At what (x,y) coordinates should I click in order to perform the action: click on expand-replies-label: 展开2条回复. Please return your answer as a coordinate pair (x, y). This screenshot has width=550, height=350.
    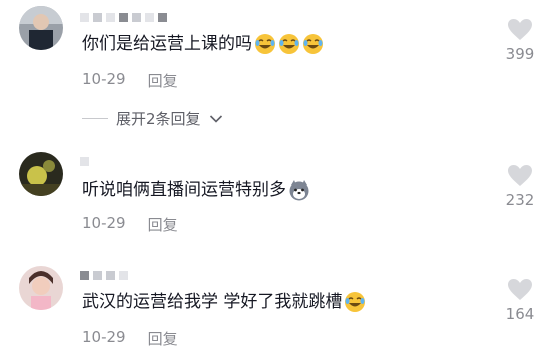
    Looking at the image, I should click on (158, 119).